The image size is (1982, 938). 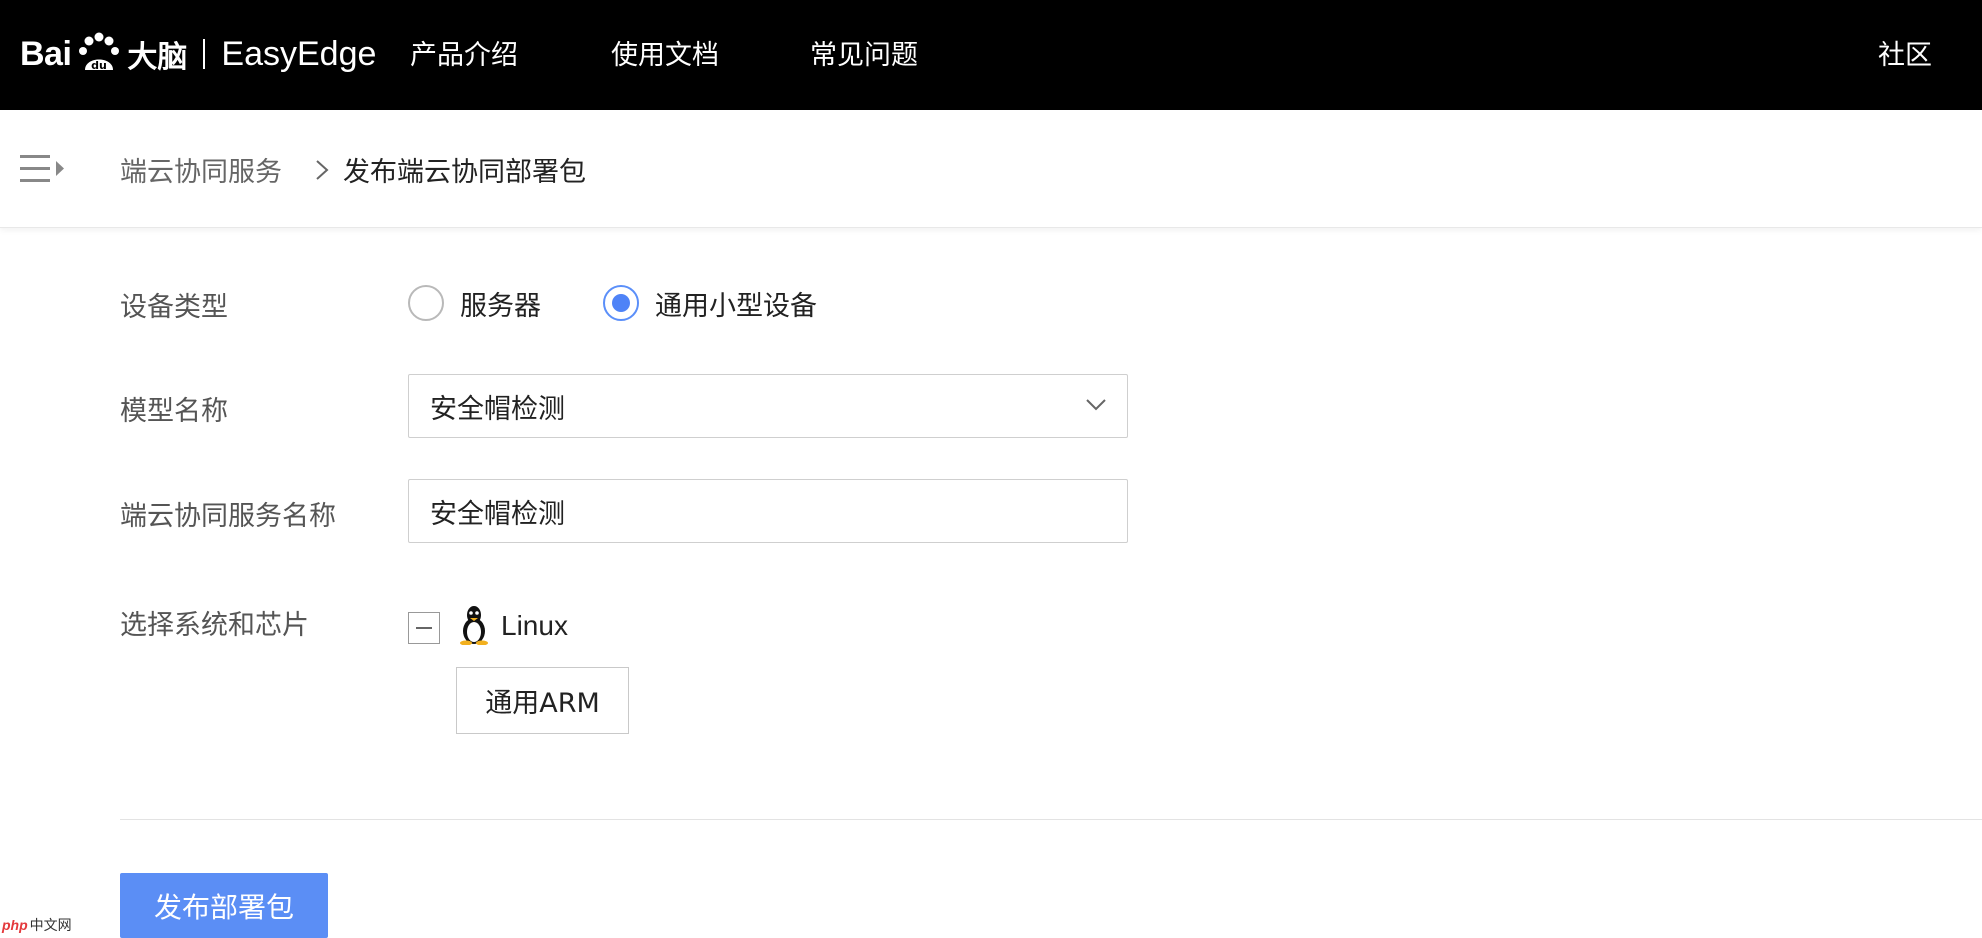 What do you see at coordinates (426, 303) in the screenshot?
I see `radio-server-circle` at bounding box center [426, 303].